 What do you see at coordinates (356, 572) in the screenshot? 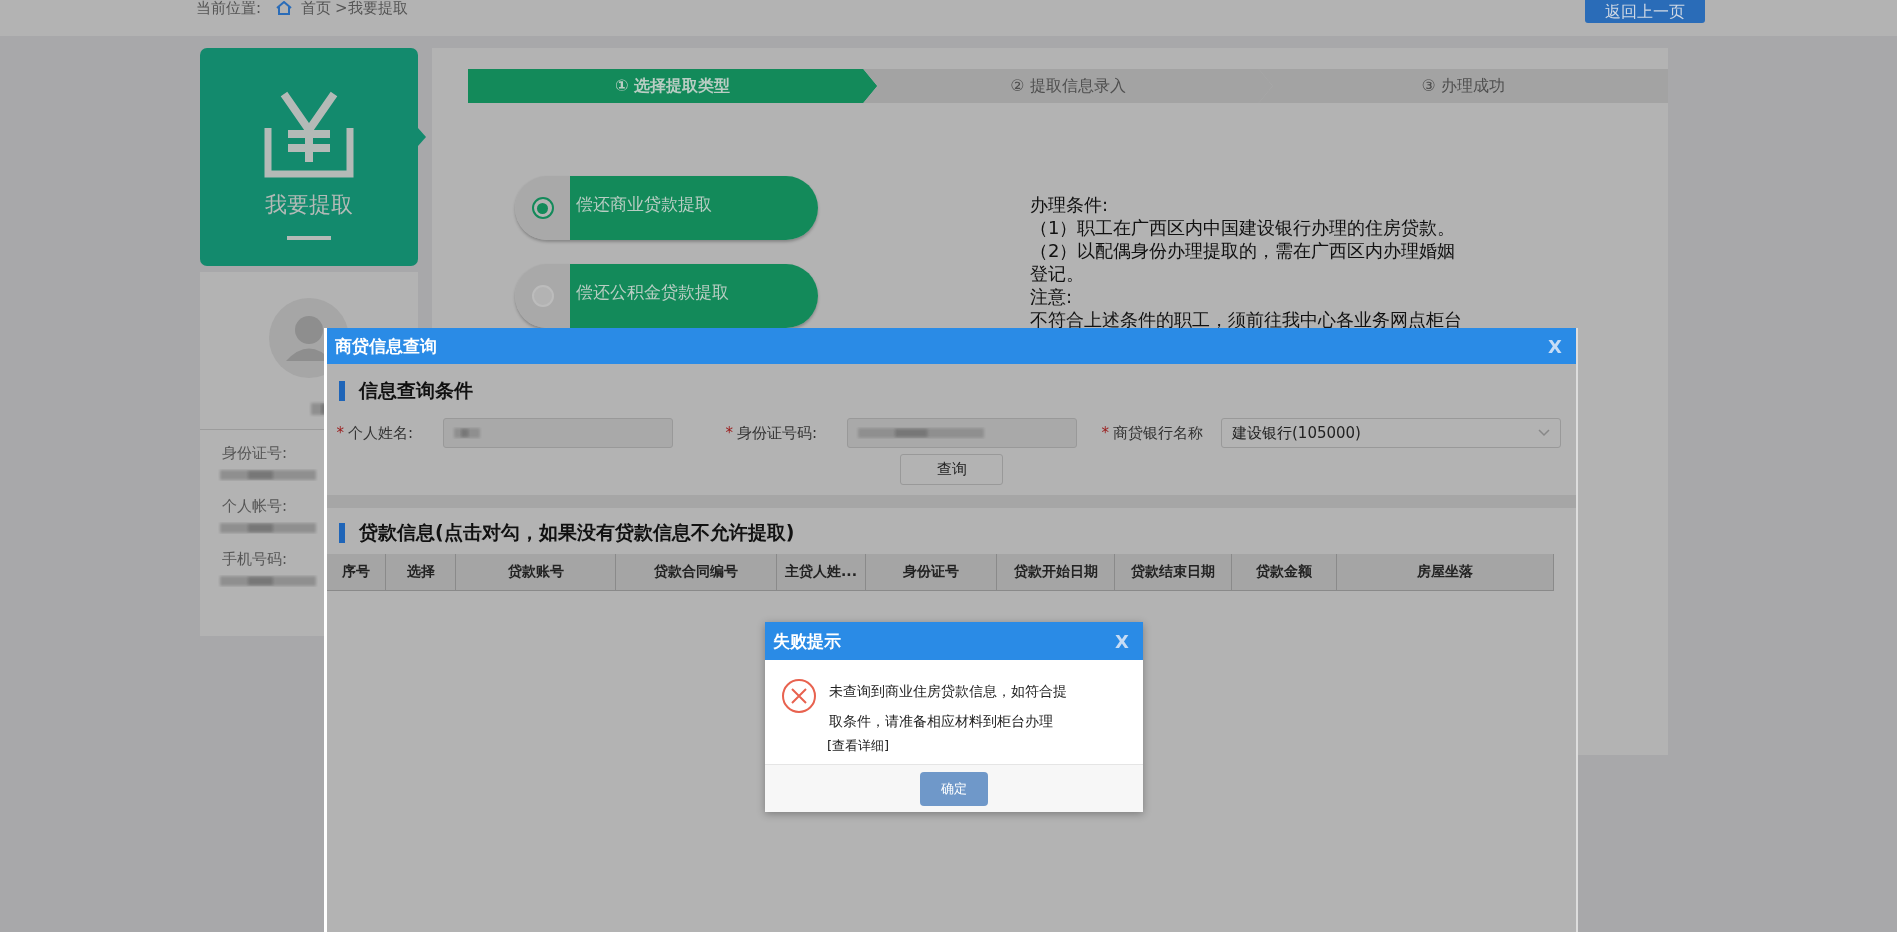
I see `column-header: 序号` at bounding box center [356, 572].